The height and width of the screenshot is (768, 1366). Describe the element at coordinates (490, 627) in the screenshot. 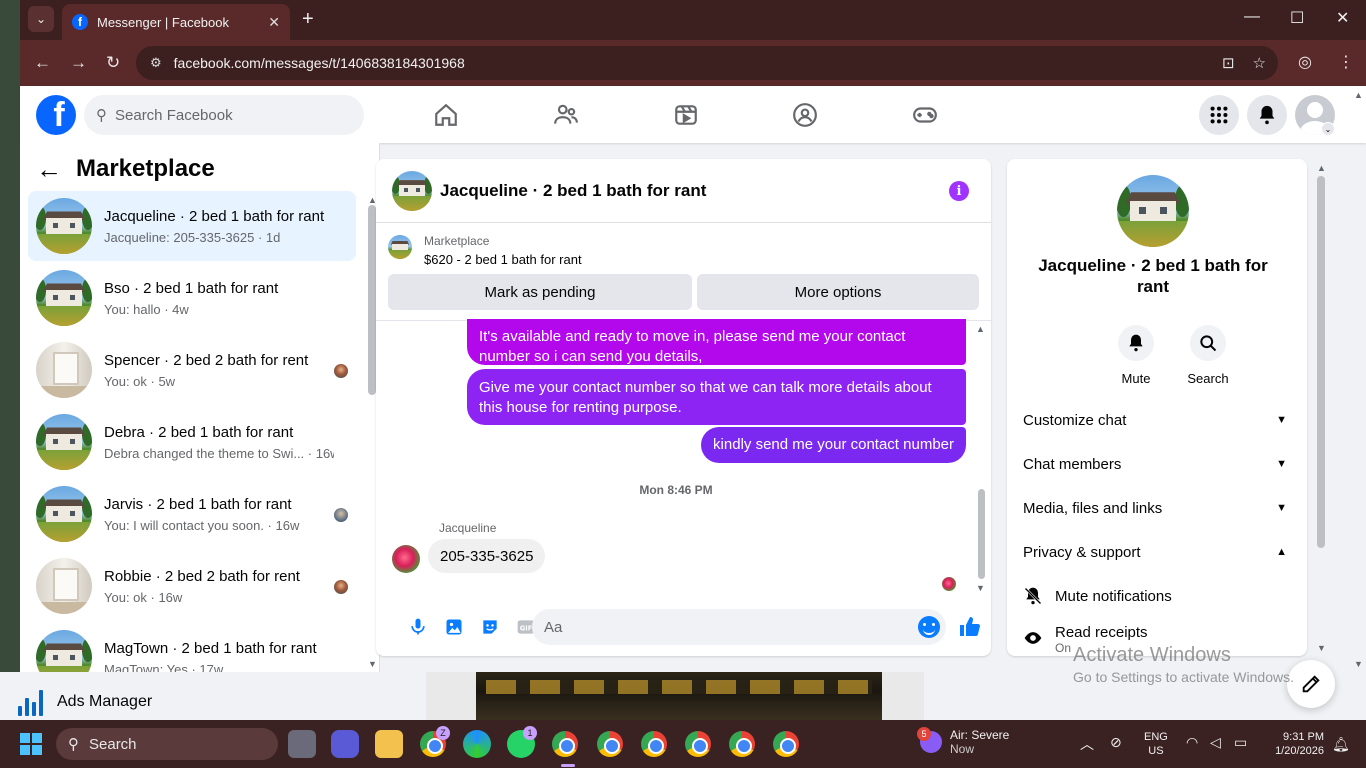

I see `sticker-icon` at that location.